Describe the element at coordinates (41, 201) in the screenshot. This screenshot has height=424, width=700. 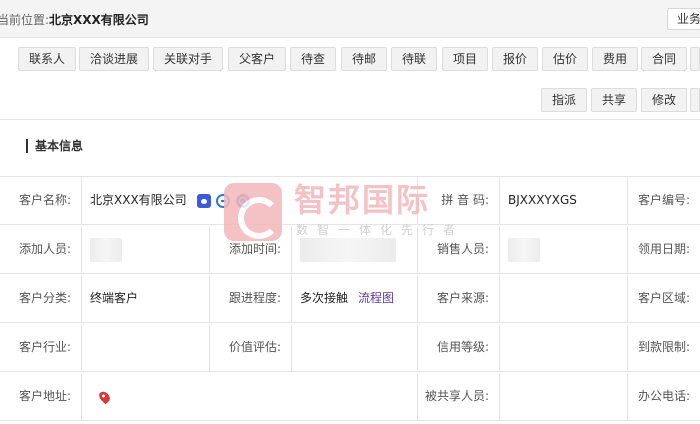
I see `customer-name-label: 客户名称:` at that location.